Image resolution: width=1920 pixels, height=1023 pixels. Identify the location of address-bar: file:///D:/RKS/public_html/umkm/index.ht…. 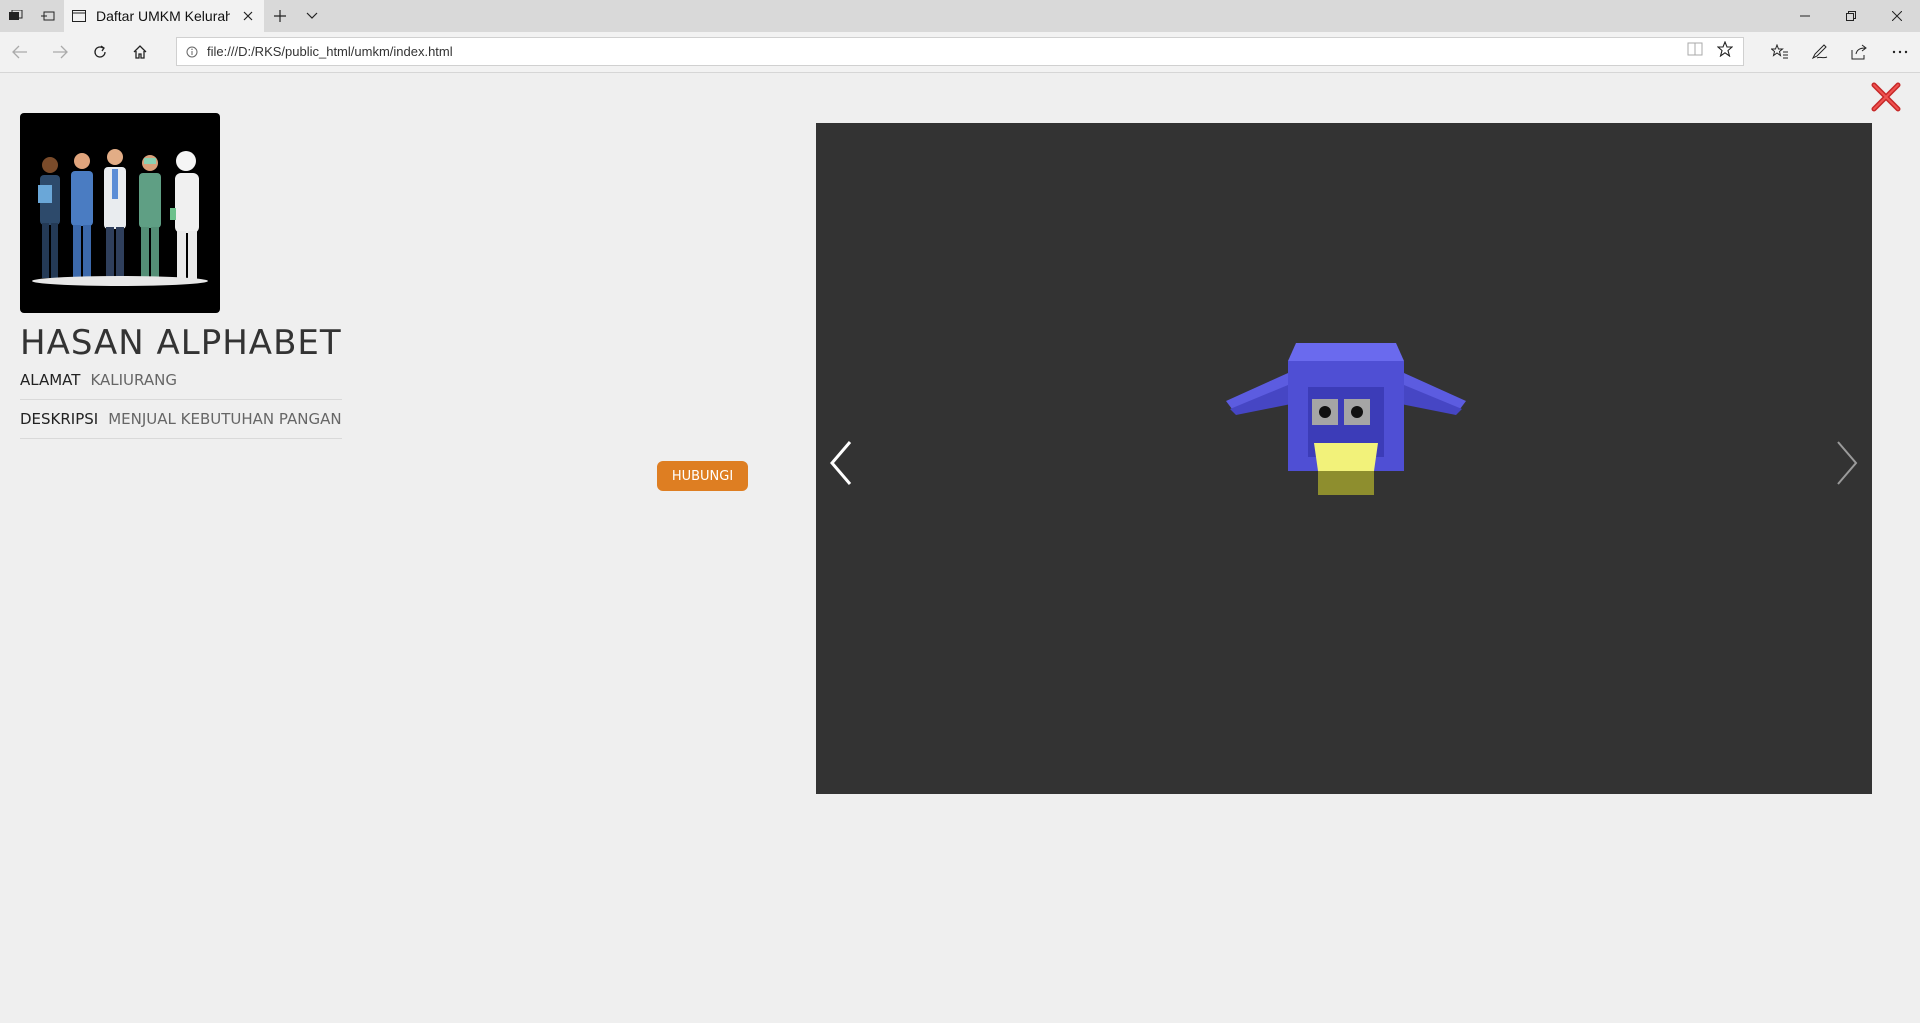
(960, 51).